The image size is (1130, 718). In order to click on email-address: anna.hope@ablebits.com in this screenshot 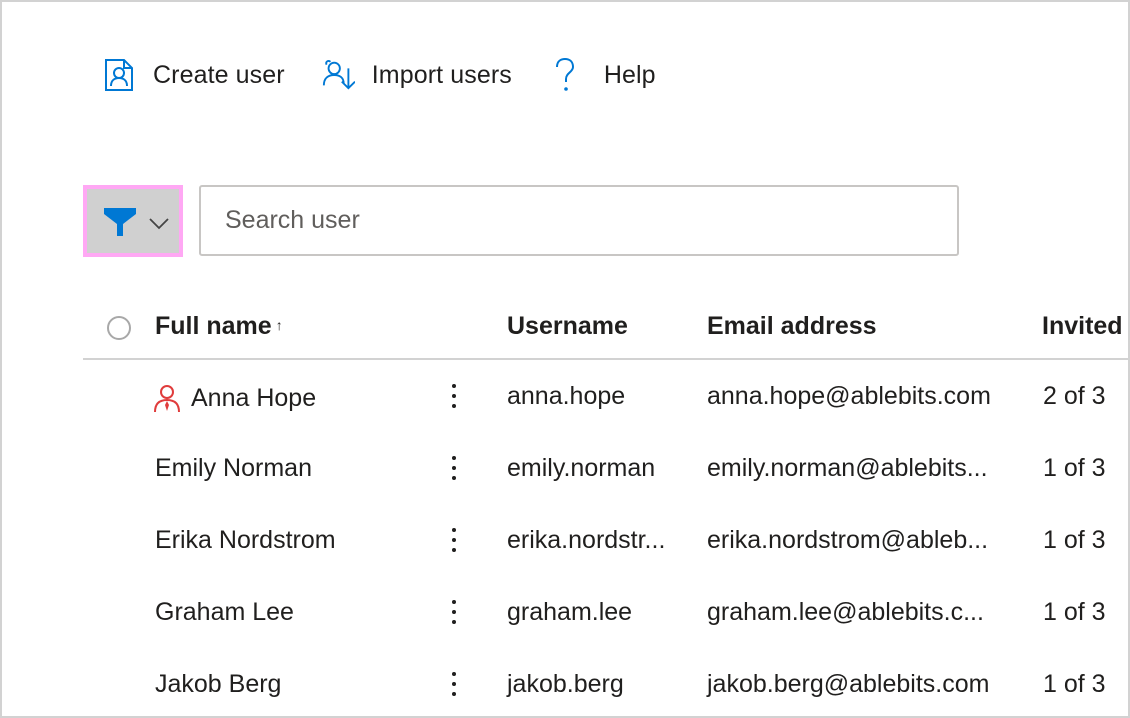, I will do `click(849, 396)`.